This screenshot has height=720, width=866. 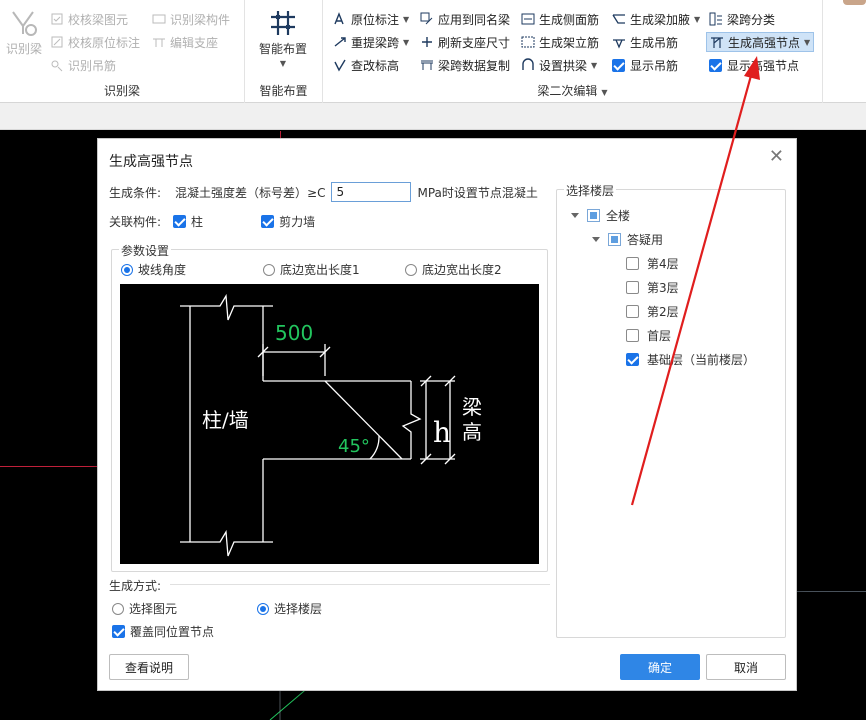 I want to click on floor-item-first: 首层, so click(x=648, y=335).